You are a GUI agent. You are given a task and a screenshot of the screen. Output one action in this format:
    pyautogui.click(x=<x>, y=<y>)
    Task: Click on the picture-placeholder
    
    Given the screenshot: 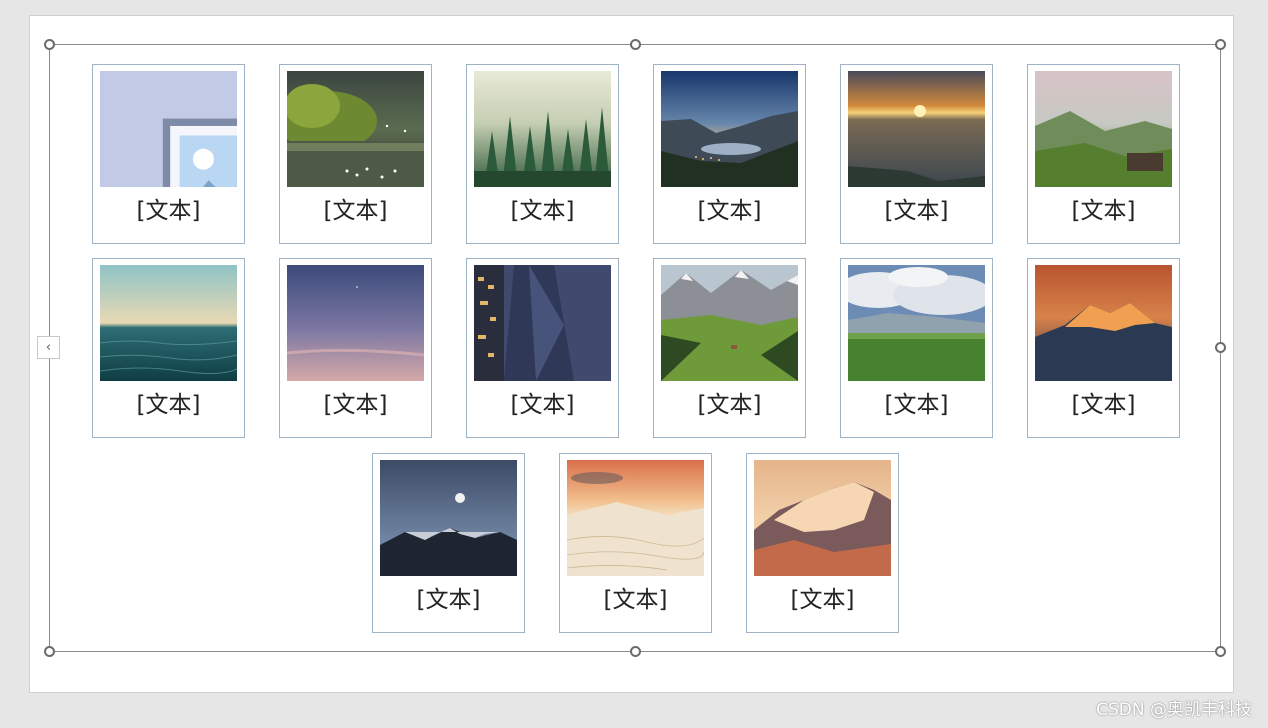 What is the action you would take?
    pyautogui.click(x=168, y=129)
    